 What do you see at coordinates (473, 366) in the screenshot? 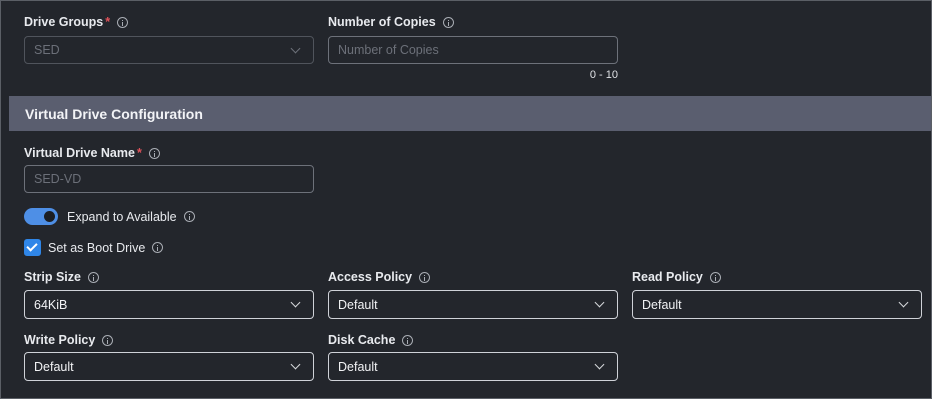
I see `disk-cache-select: Default` at bounding box center [473, 366].